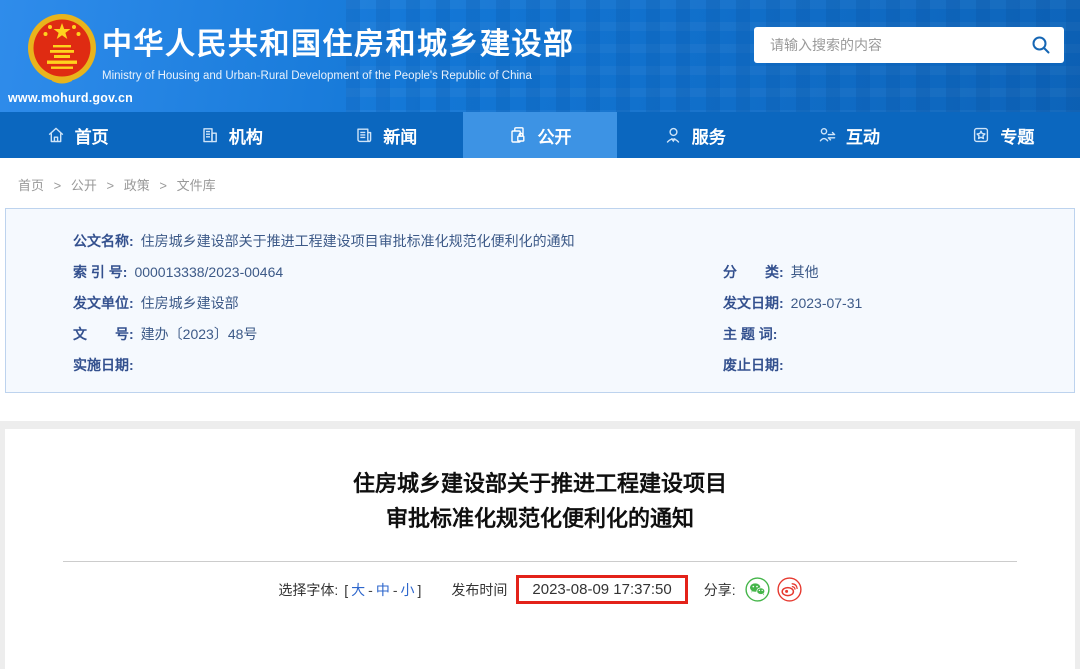  I want to click on doc-repeal-date-label: 废止日期:, so click(753, 365).